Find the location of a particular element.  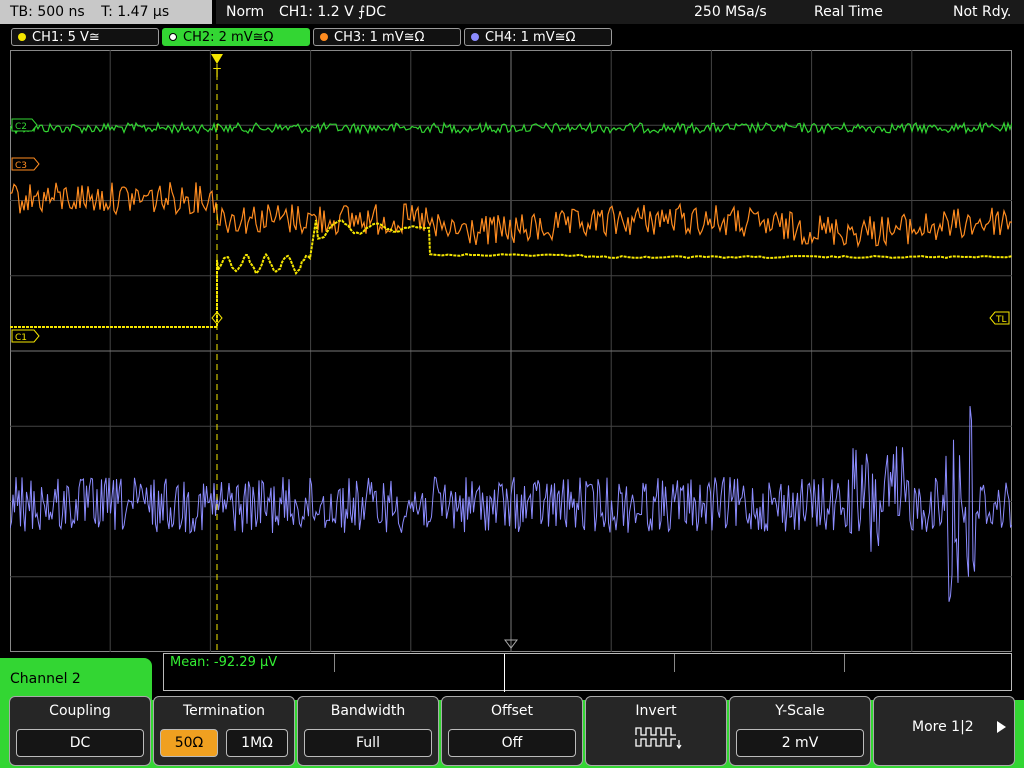

bandwidth-softkey: Bandwidth Full is located at coordinates (368, 731).